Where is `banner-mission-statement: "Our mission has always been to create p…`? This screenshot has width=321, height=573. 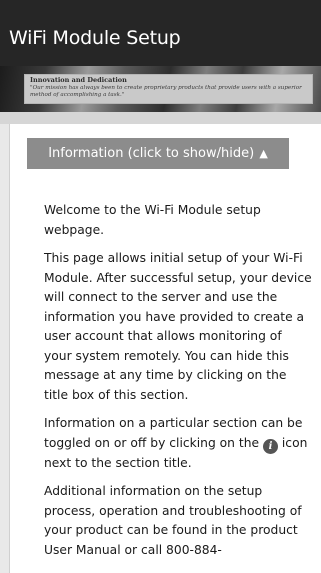 banner-mission-statement: "Our mission has always been to create p… is located at coordinates (166, 91).